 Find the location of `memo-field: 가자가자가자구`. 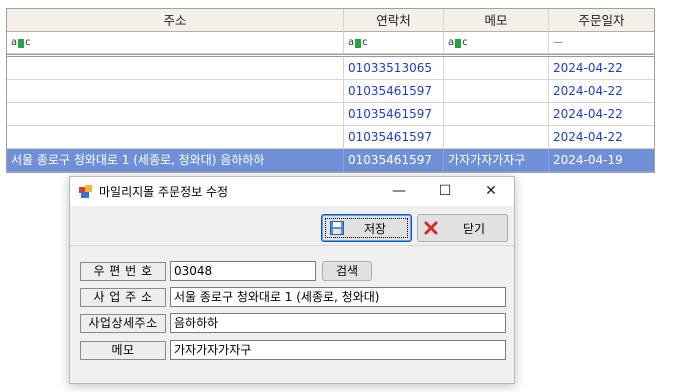

memo-field: 가자가자가자구 is located at coordinates (338, 350).